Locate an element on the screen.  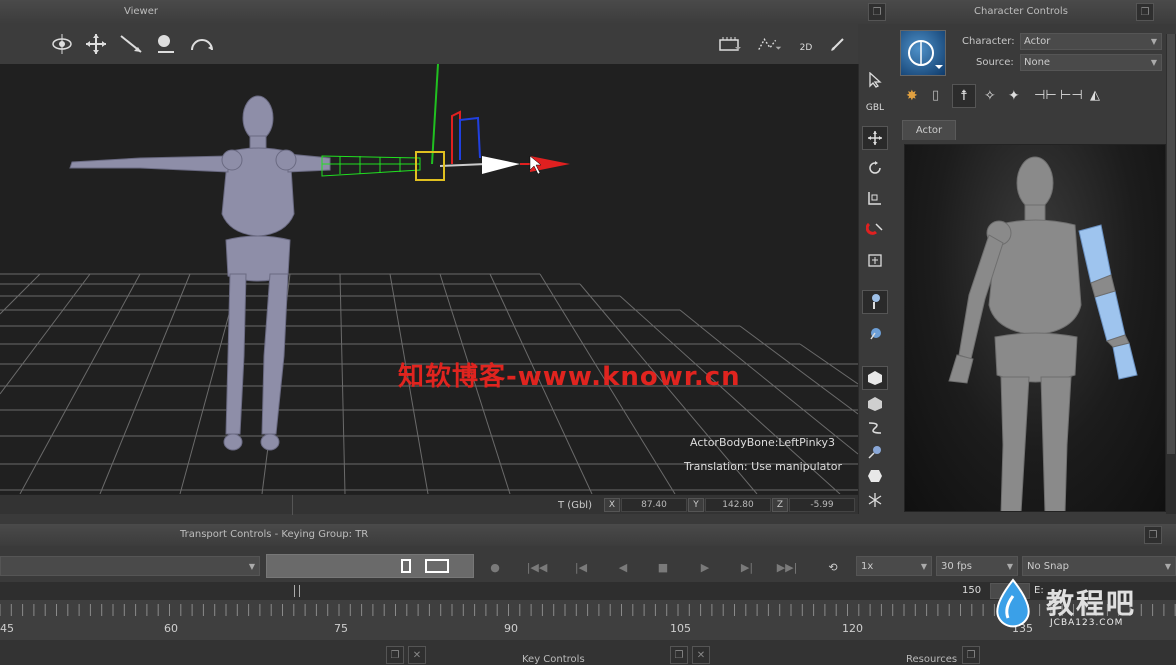
pencil-icon is located at coordinates (838, 44).